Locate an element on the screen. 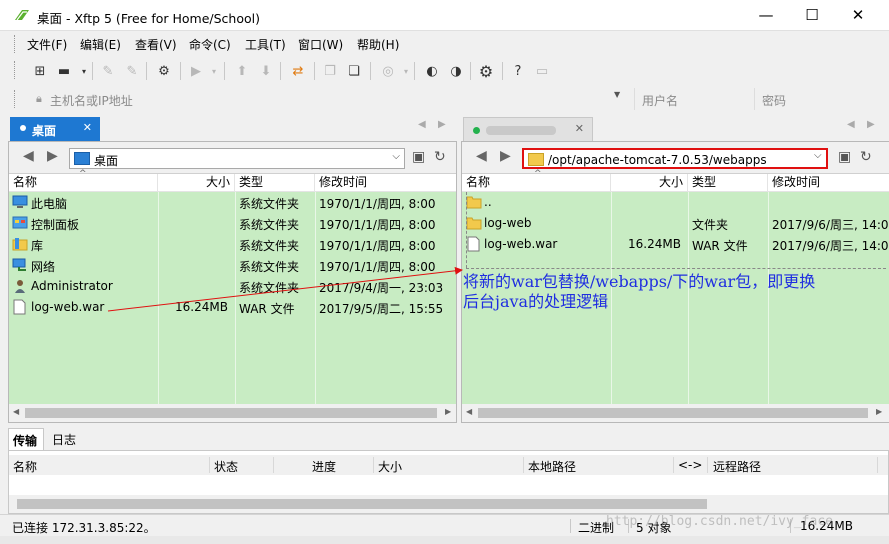  xshell-icon: ◐ is located at coordinates (432, 71).